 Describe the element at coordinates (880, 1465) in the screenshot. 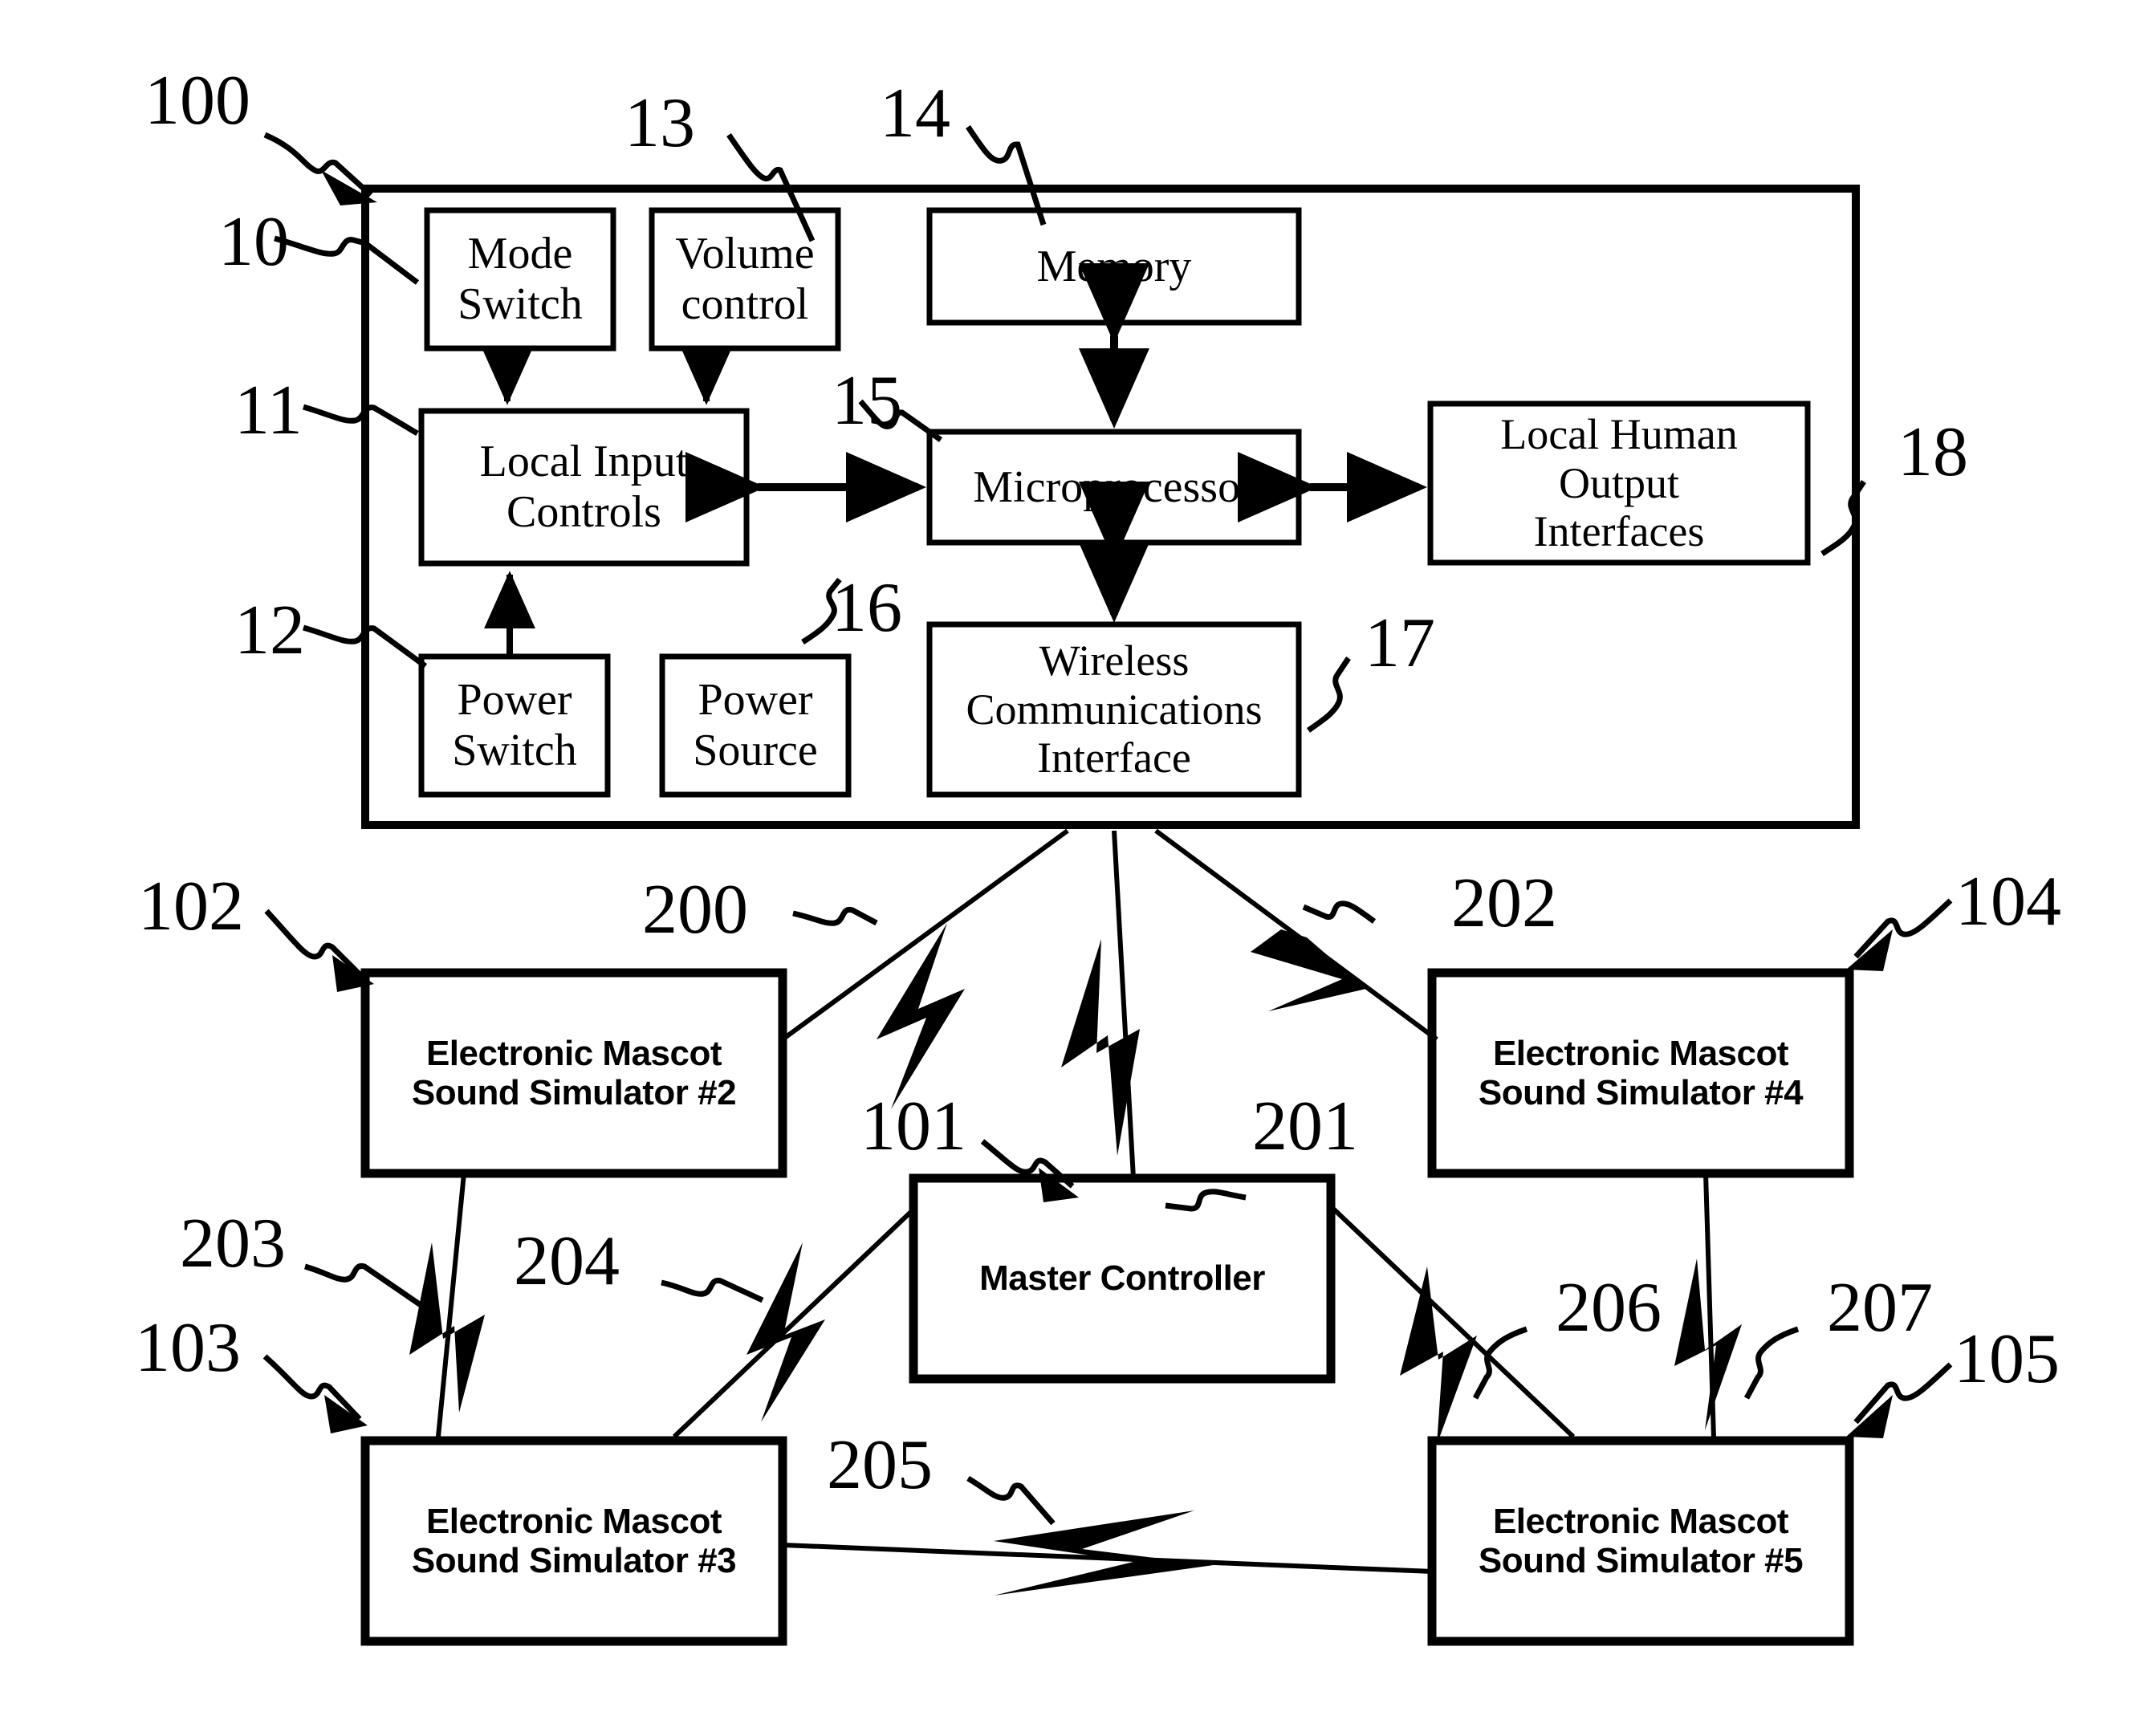

I see `ref-numeral-205: 205` at that location.